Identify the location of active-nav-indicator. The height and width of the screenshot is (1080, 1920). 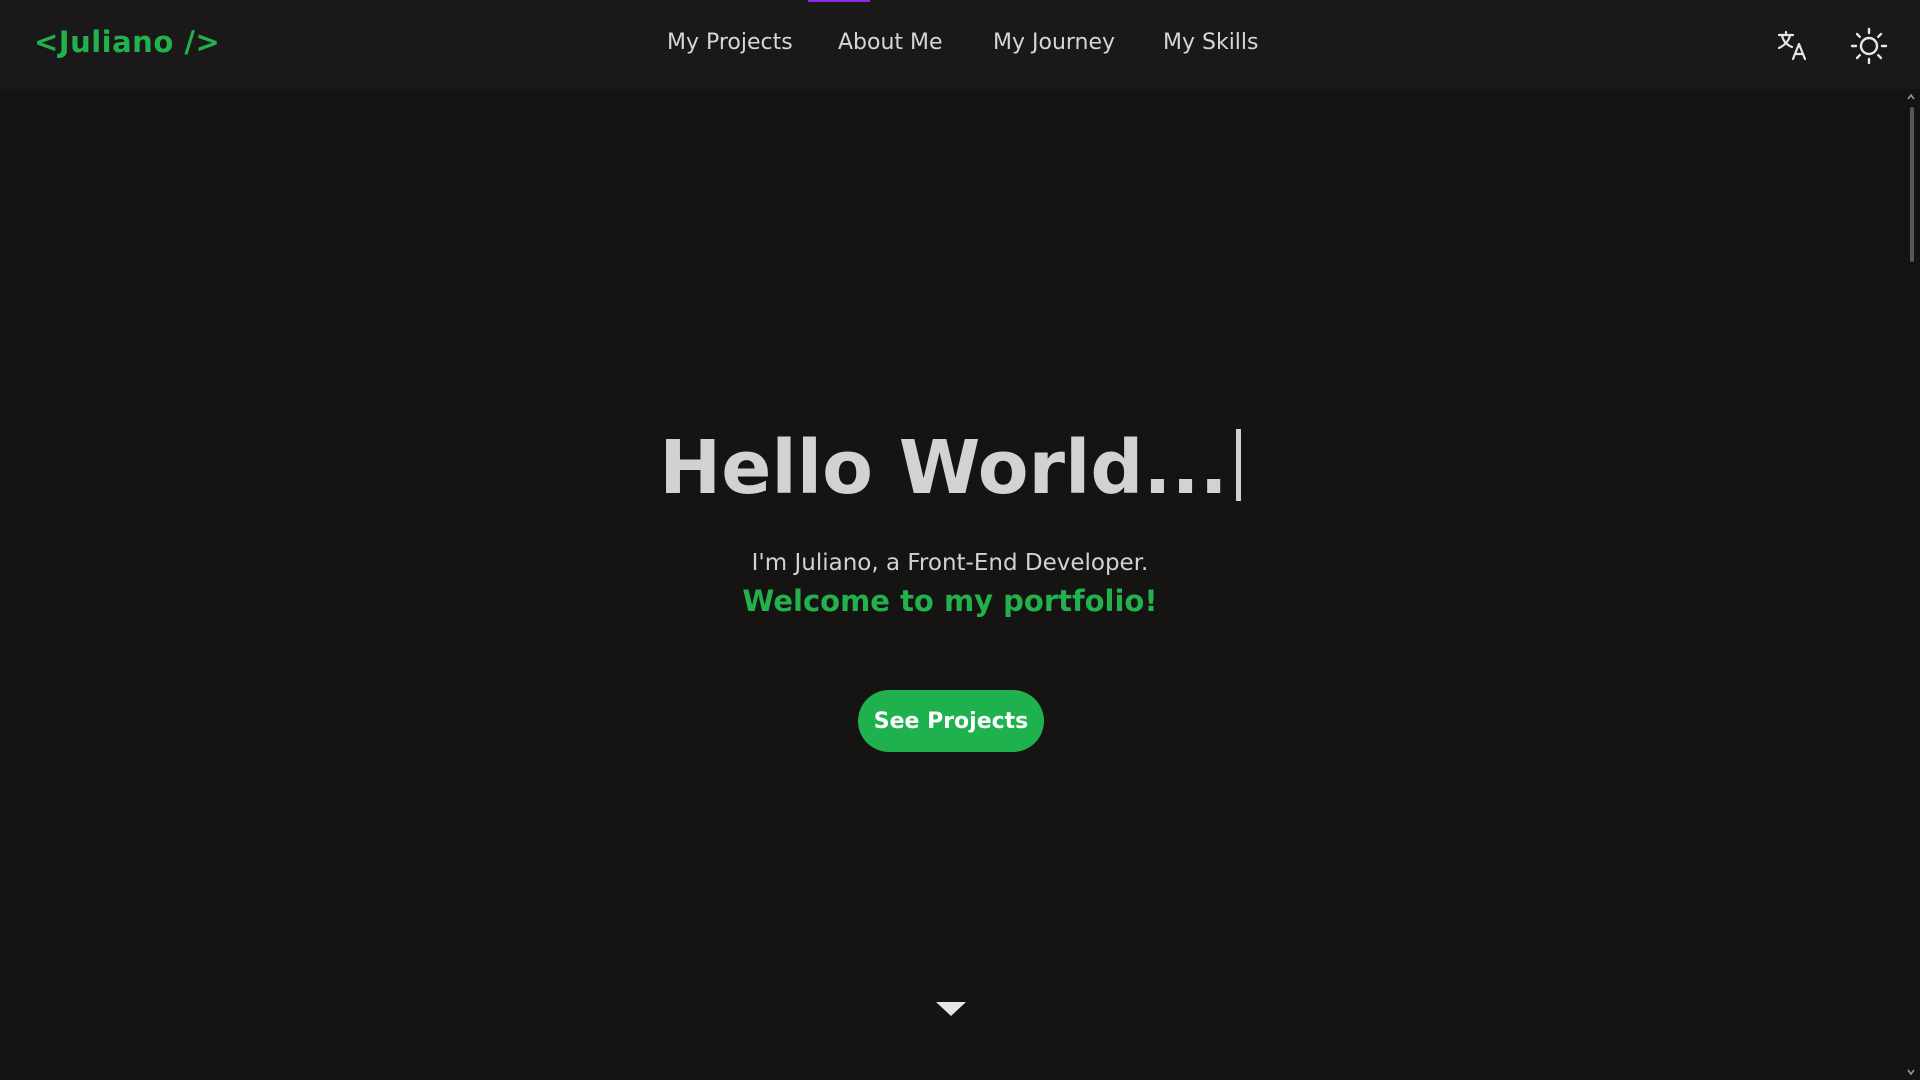
(839, 1).